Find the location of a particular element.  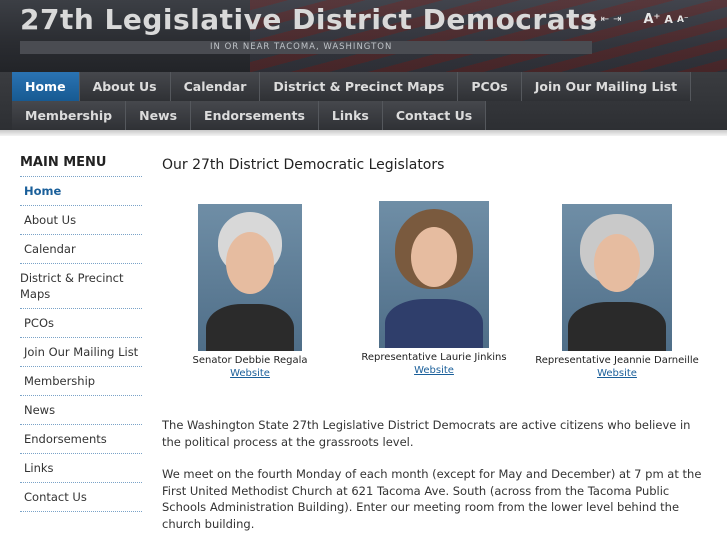

nav-item-district-maps: District & Precinct Maps is located at coordinates (359, 86).